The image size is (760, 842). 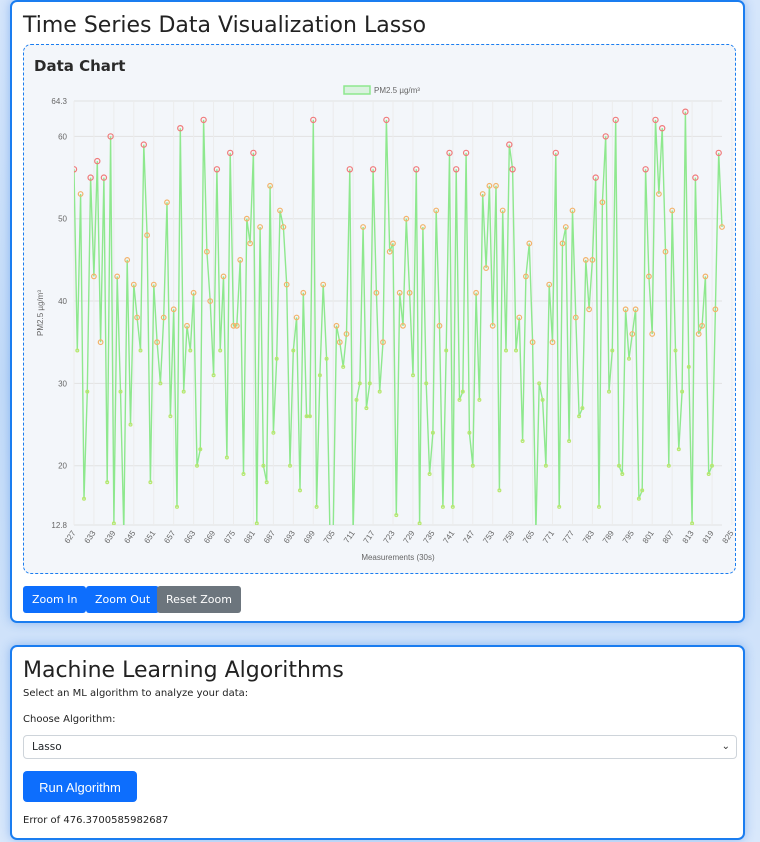 I want to click on x-tick-label: 753, so click(x=488, y=537).